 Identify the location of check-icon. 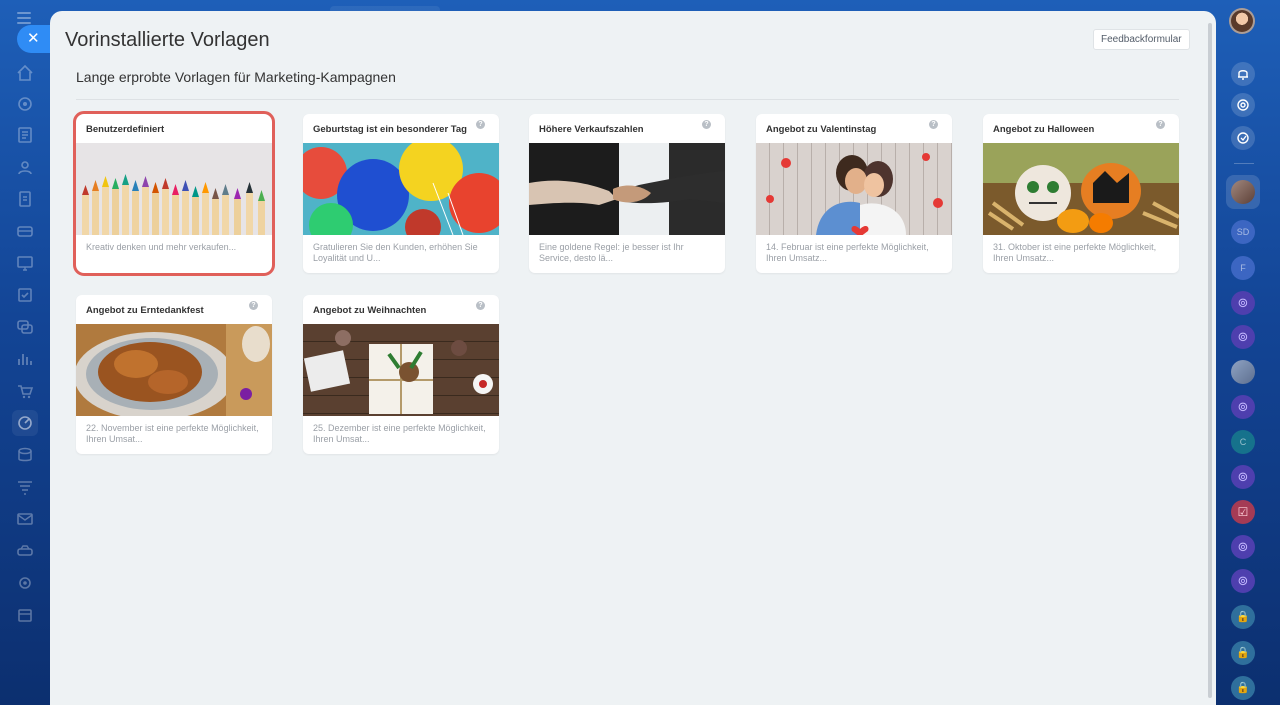
(25, 295).